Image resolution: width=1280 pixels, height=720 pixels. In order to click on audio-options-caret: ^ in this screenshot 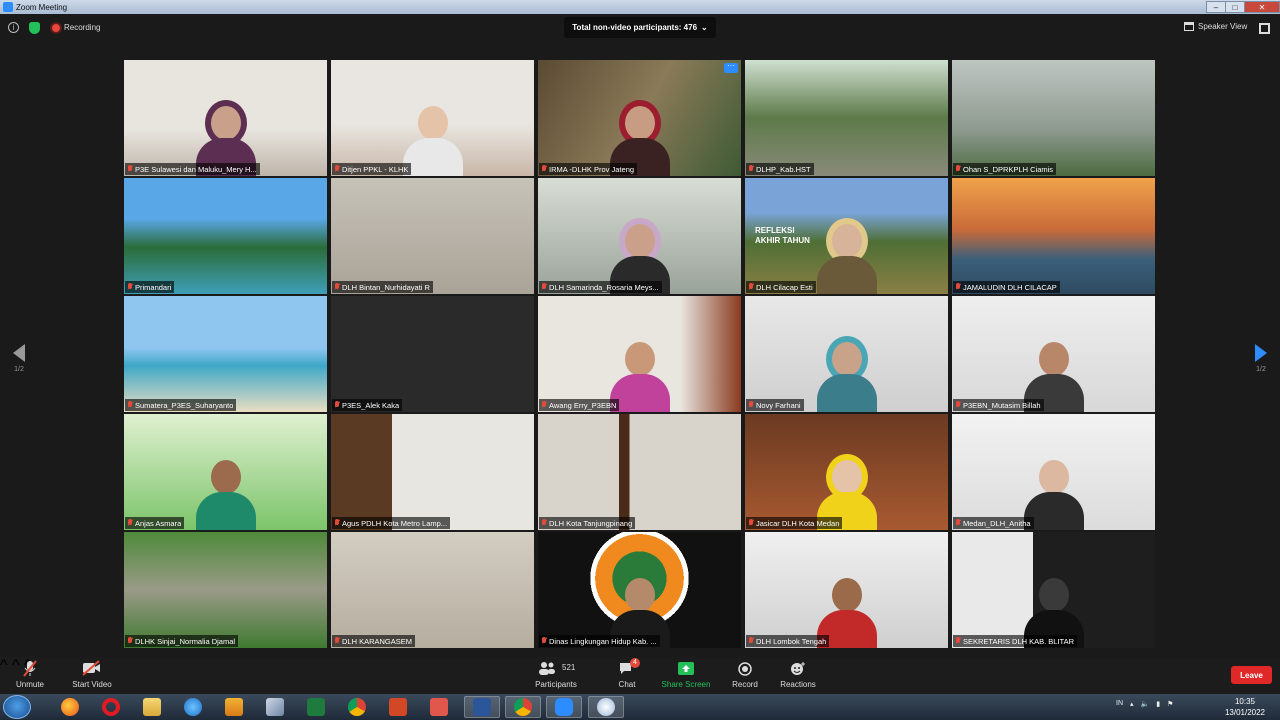, I will do `click(4, 665)`.